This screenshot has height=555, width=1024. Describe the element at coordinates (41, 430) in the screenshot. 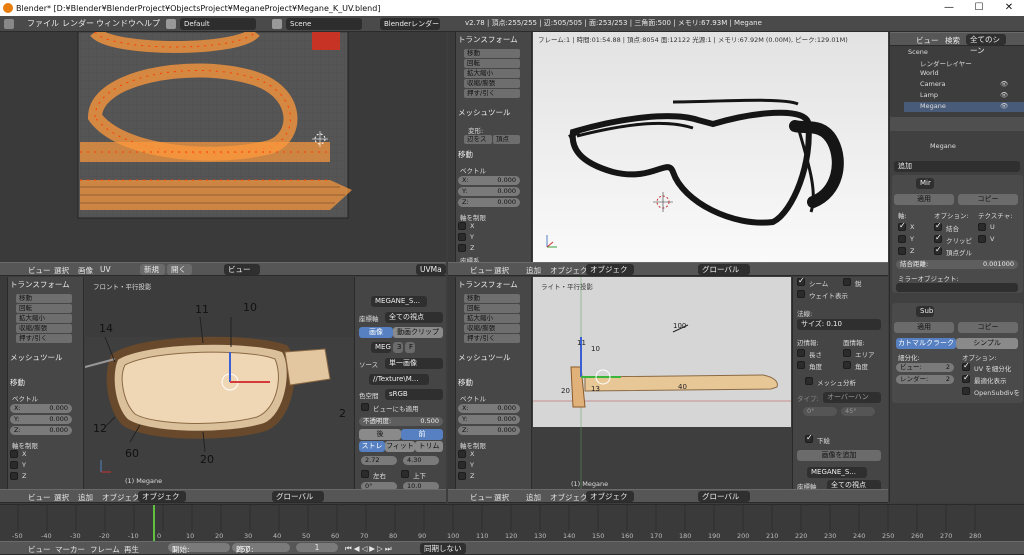

I see `left-vector-z: Z: 0.000` at that location.